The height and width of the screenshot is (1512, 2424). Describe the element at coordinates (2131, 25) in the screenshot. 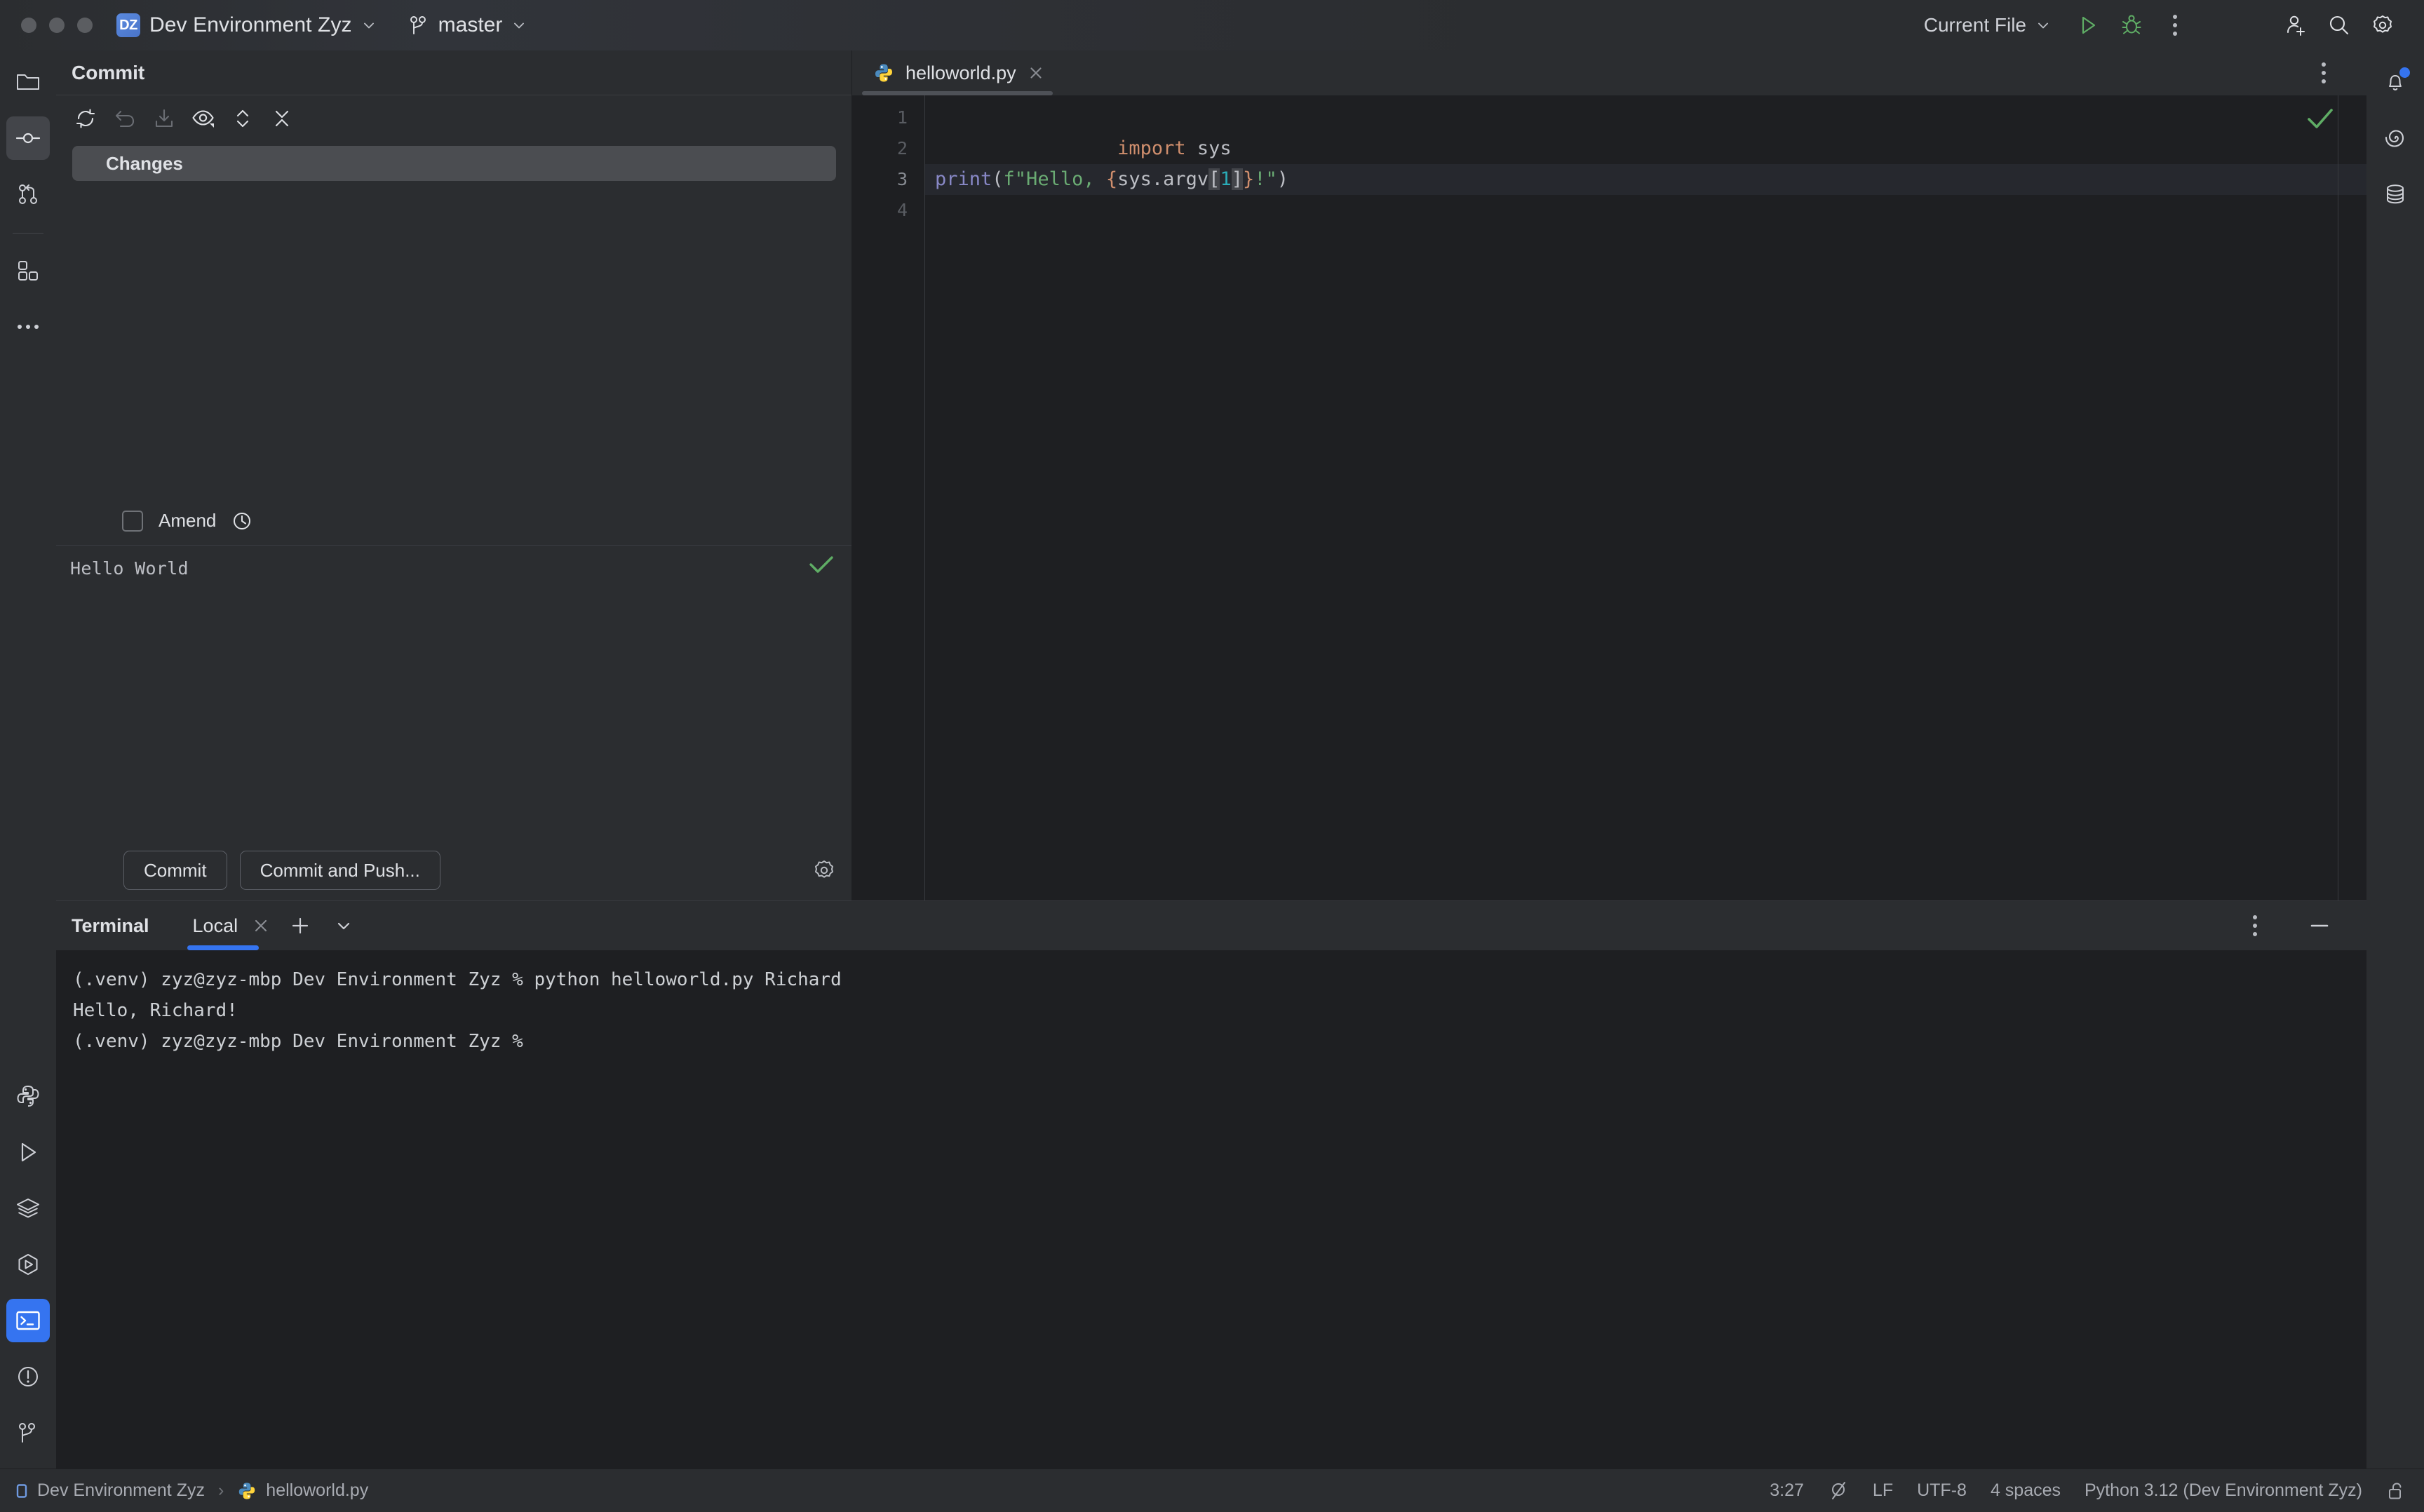

I see `debug-button` at that location.